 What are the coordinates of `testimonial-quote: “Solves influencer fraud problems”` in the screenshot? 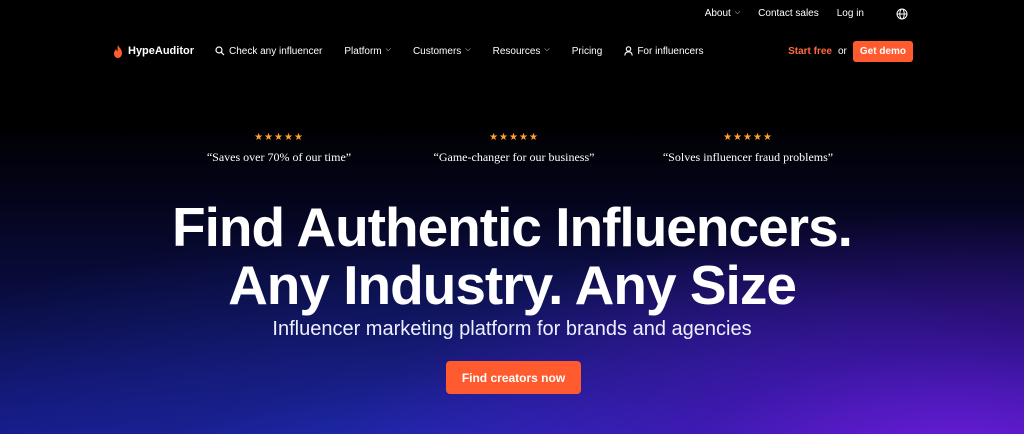 It's located at (748, 157).